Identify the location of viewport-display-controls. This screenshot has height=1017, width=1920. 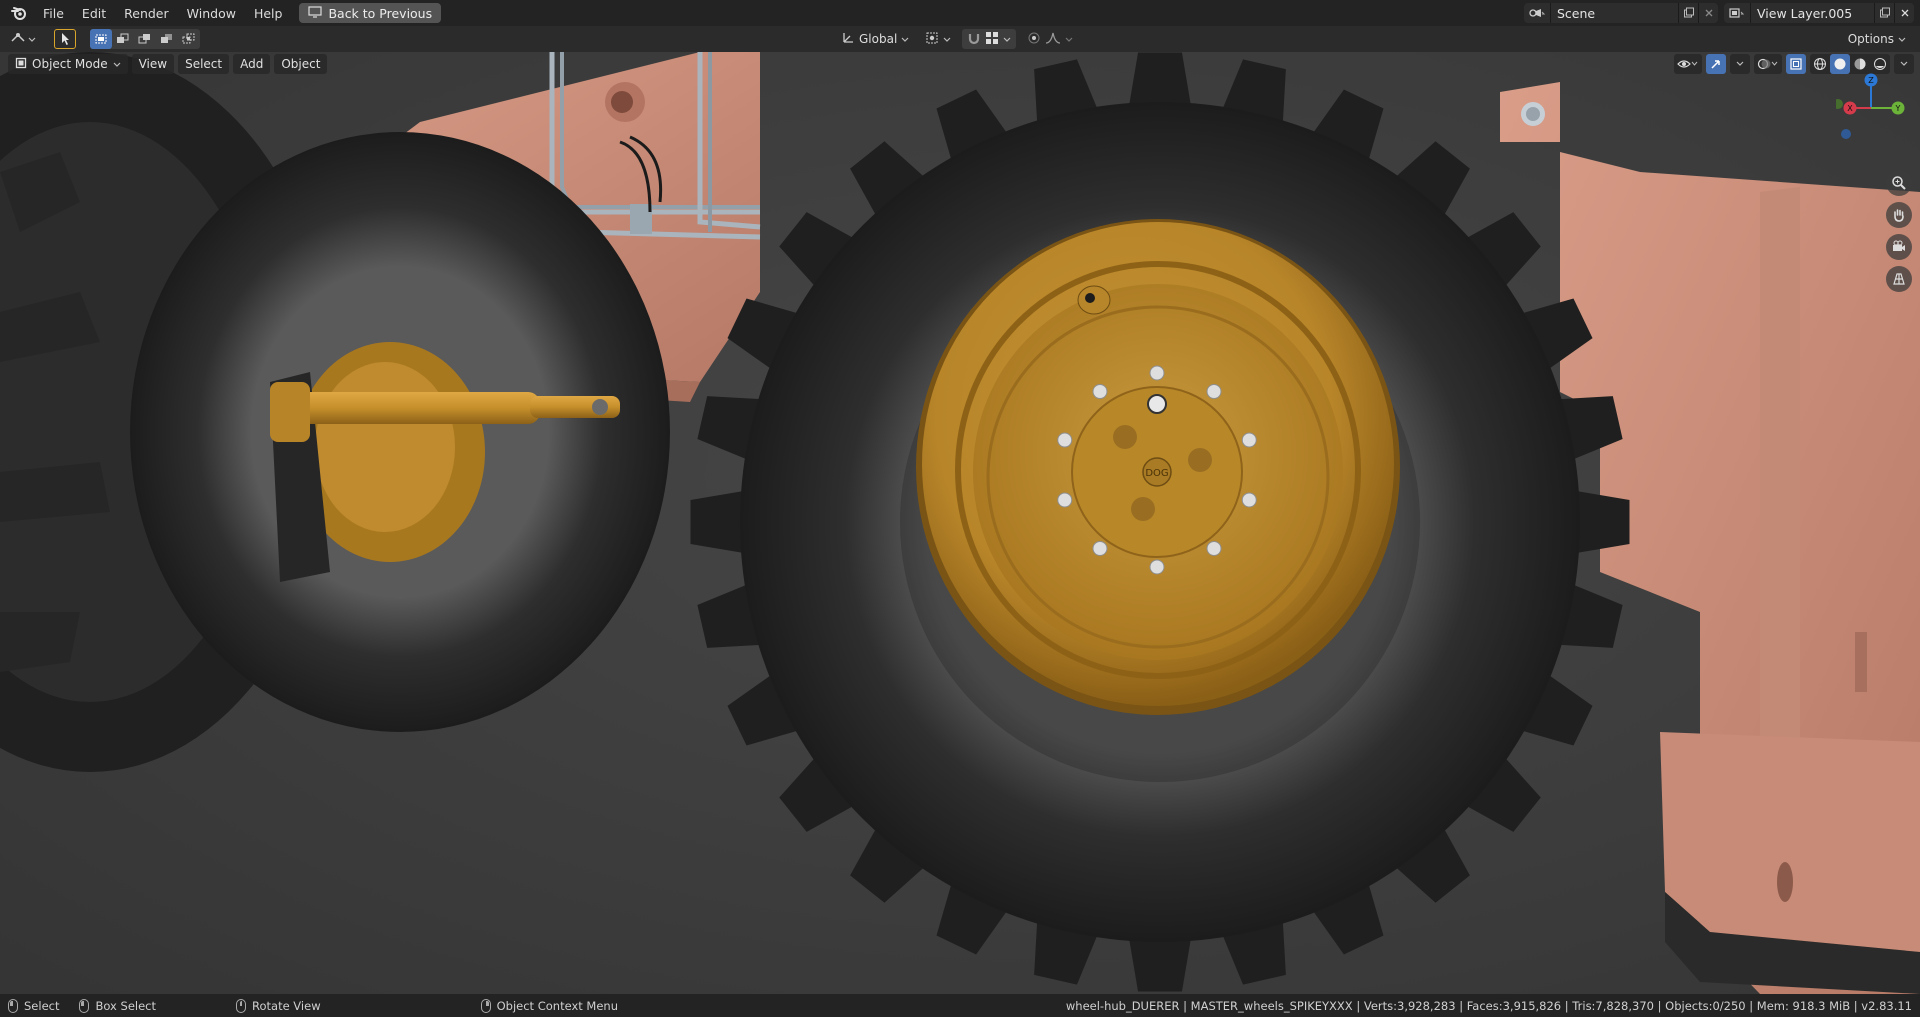
(1794, 64).